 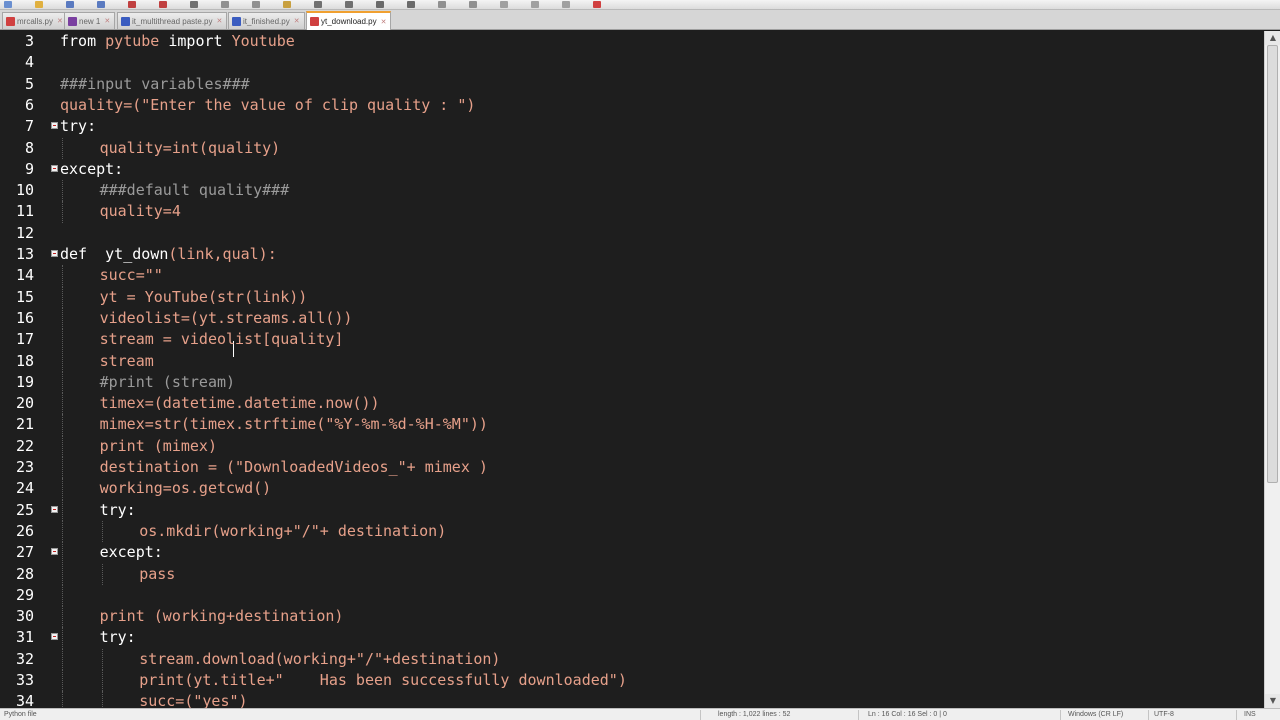 What do you see at coordinates (190, 148) in the screenshot?
I see `code-text: quality=int(quality)` at bounding box center [190, 148].